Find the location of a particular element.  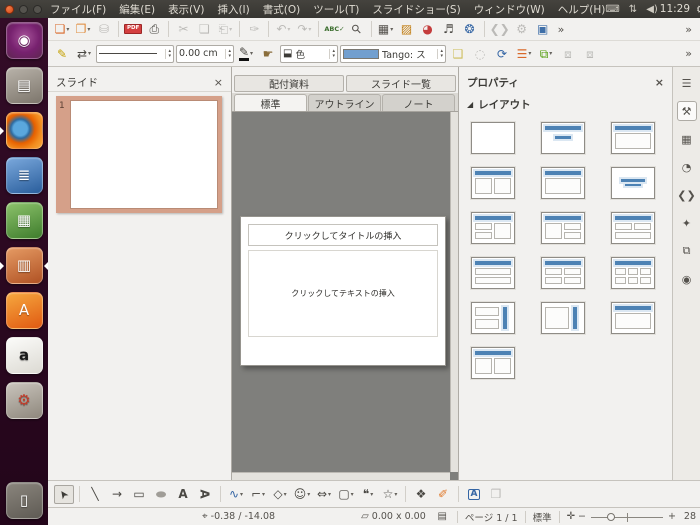

page-indicator: ページ 1 / 1 is located at coordinates (491, 517).